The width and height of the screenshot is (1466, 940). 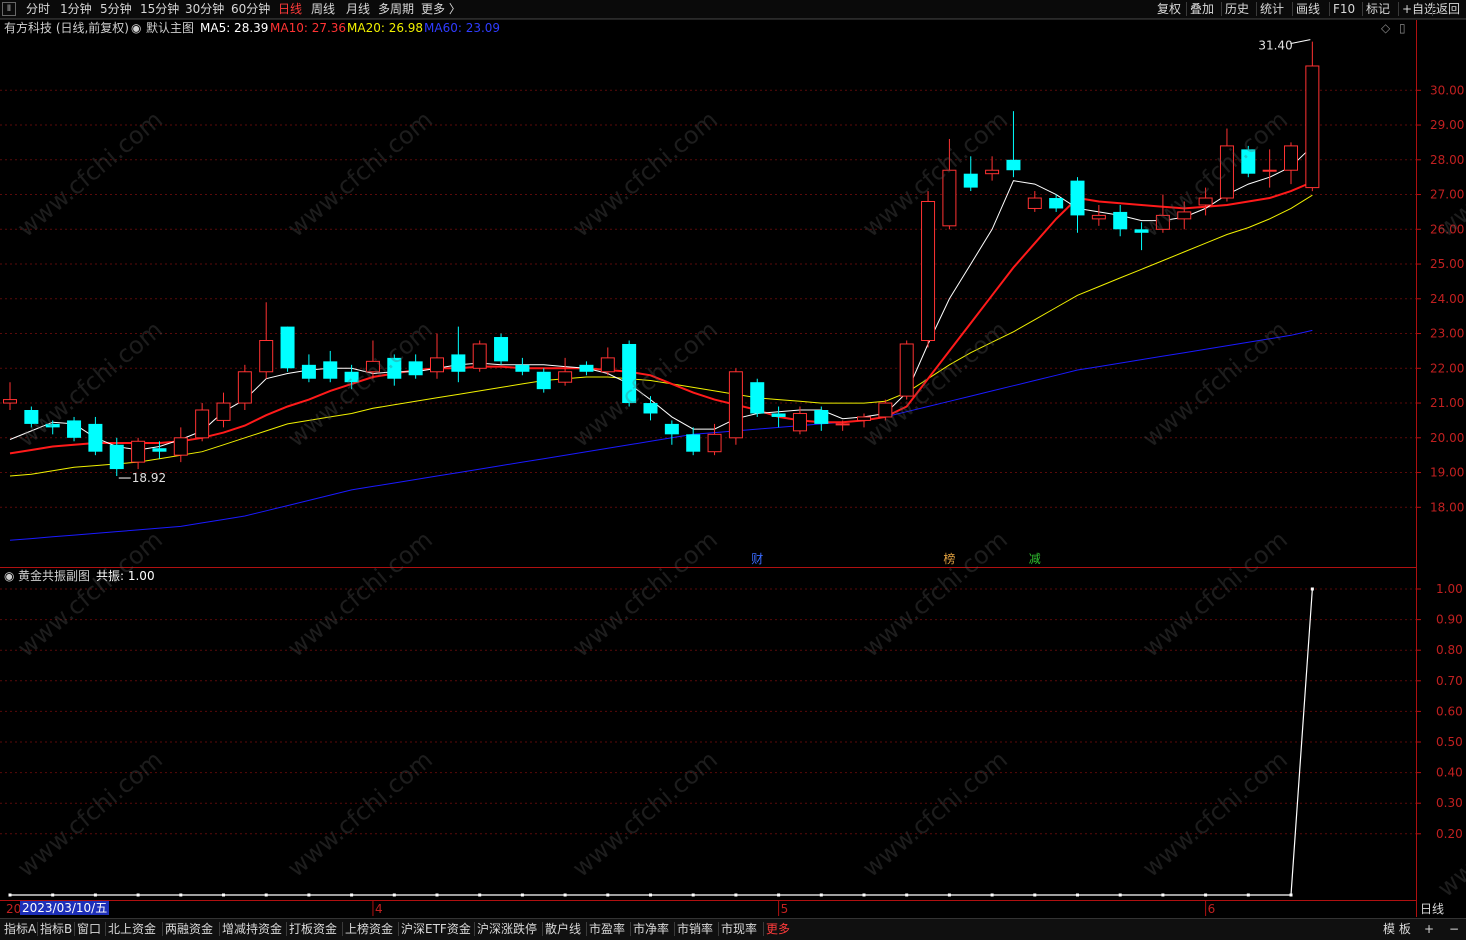 What do you see at coordinates (1449, 742) in the screenshot?
I see `y-tick-label: 0.50` at bounding box center [1449, 742].